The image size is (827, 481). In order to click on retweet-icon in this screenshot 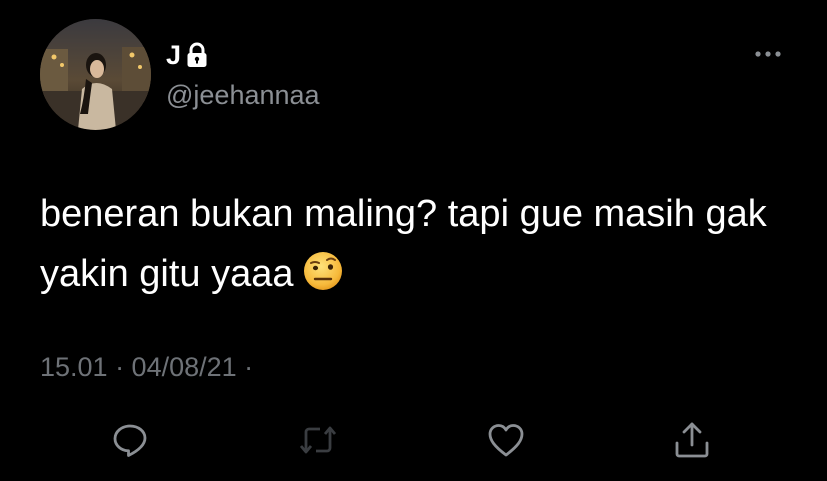, I will do `click(318, 442)`.